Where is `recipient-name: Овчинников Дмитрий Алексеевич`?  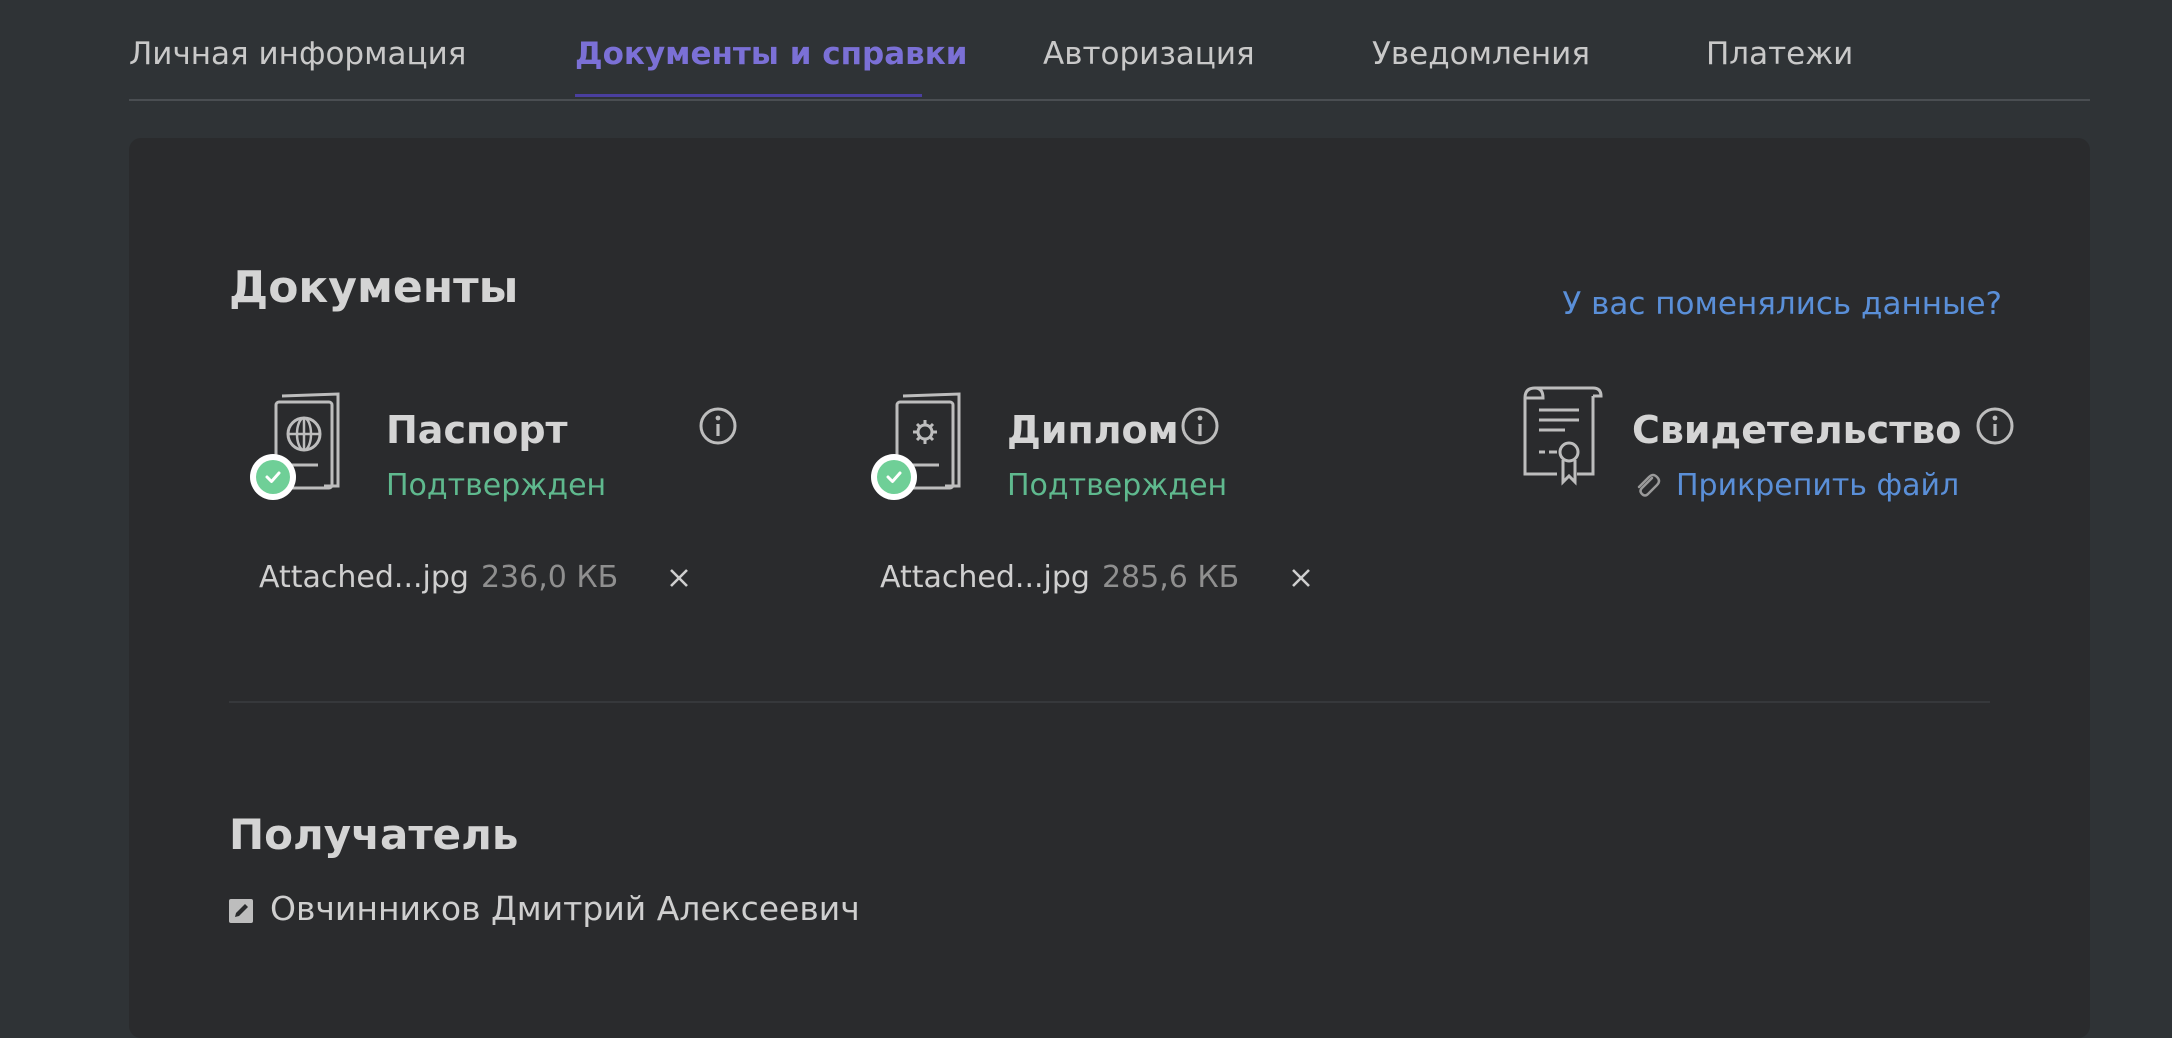
recipient-name: Овчинников Дмитрий Алексеевич is located at coordinates (565, 908).